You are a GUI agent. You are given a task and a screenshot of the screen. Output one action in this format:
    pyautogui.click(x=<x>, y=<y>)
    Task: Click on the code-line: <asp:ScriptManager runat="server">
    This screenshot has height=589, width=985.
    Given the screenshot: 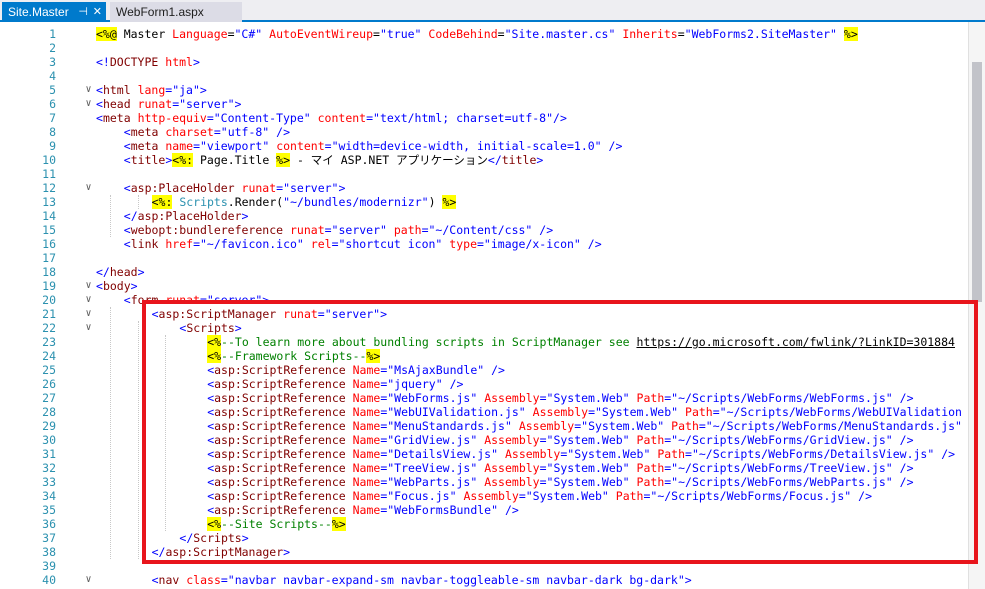 What is the action you would take?
    pyautogui.click(x=269, y=314)
    